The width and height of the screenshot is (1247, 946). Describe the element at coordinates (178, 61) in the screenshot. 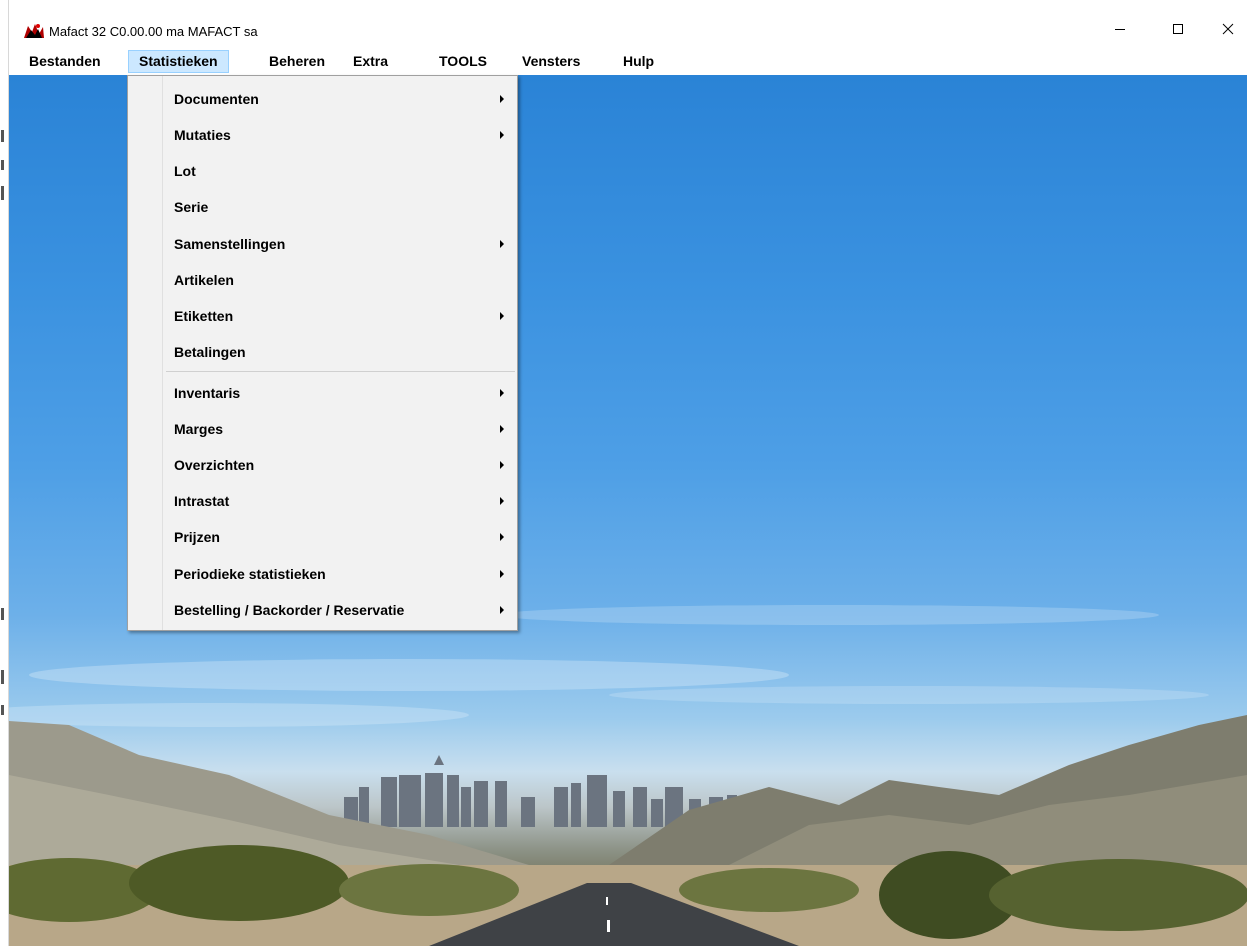

I see `menu-statistieken: Statistieken` at that location.